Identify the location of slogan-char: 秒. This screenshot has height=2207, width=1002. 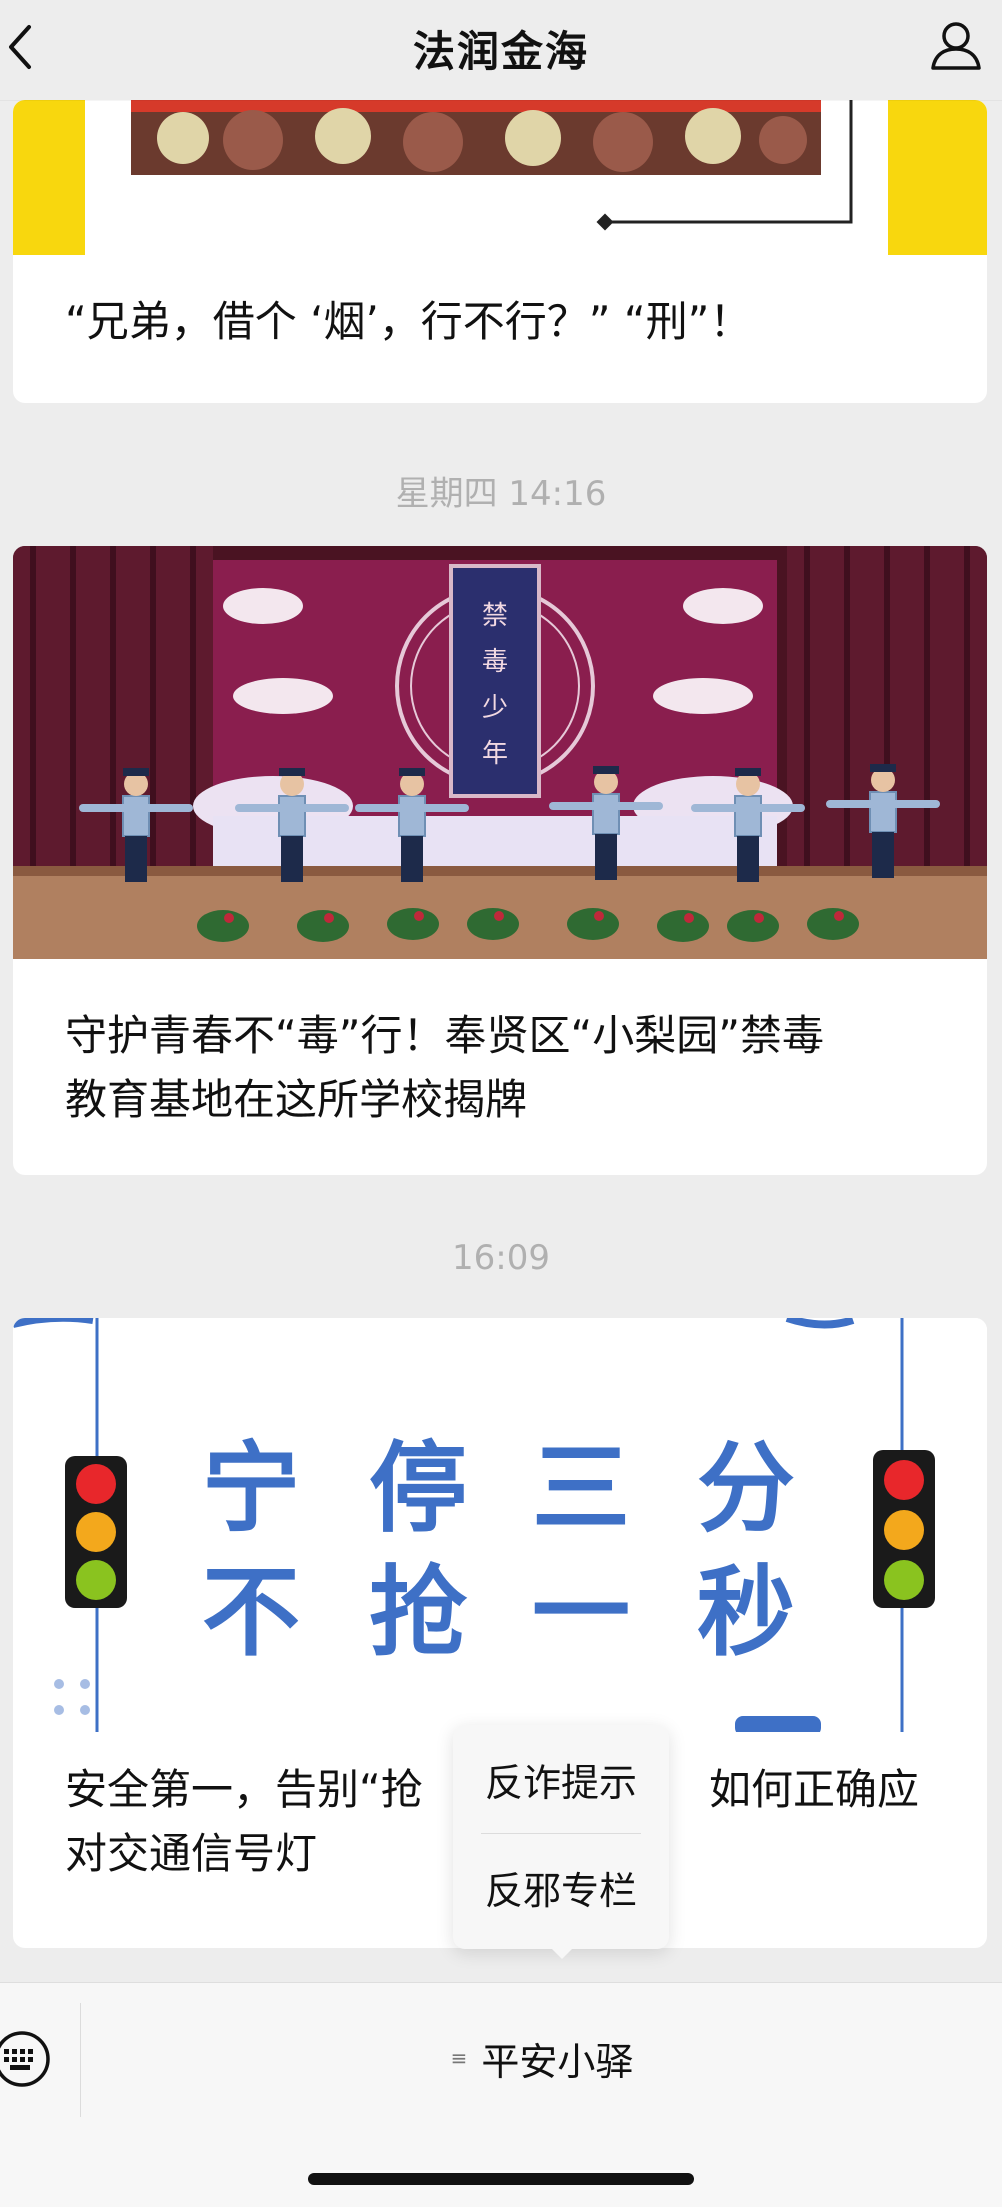
(746, 1612).